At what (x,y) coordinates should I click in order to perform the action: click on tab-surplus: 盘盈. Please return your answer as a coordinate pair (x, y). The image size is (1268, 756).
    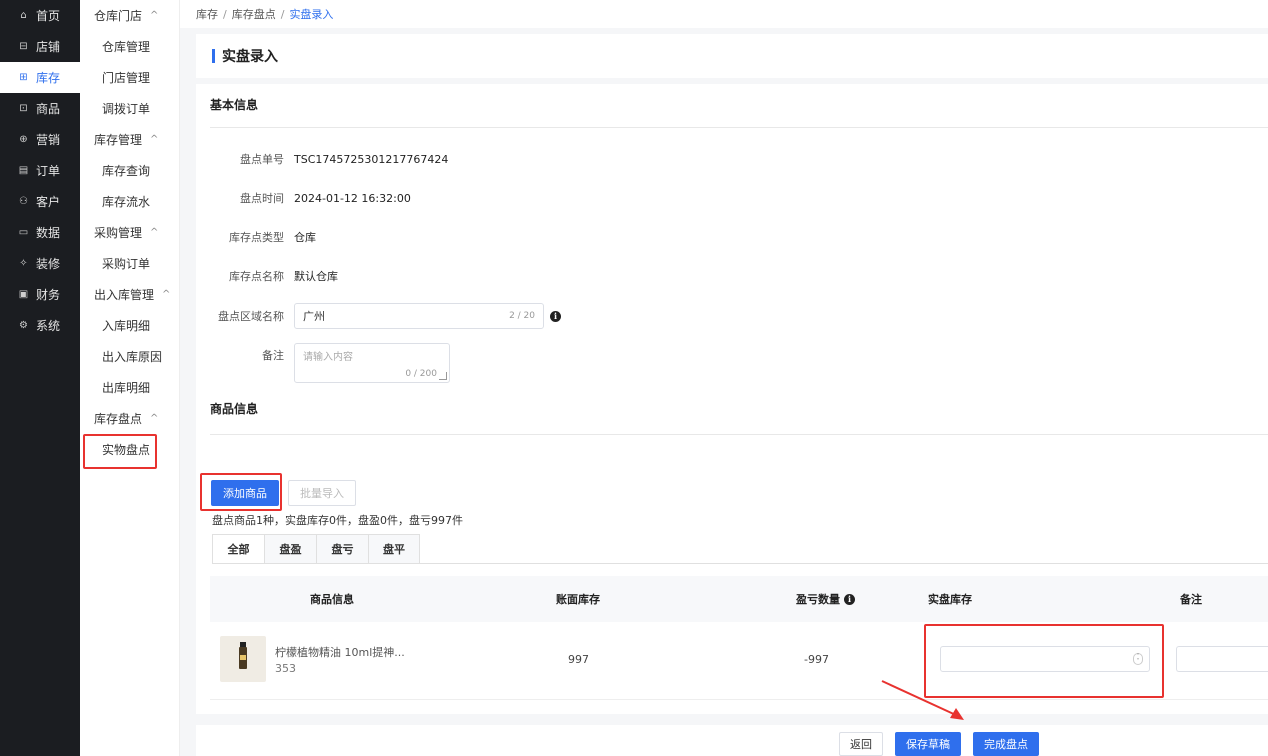
    Looking at the image, I should click on (290, 549).